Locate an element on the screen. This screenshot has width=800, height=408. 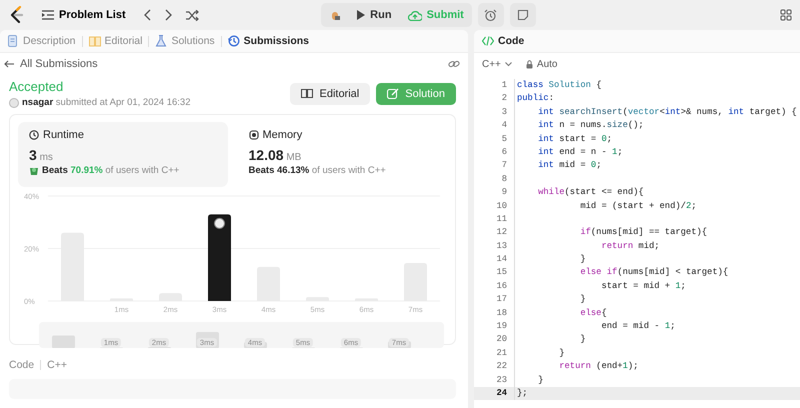
line-number: 4 is located at coordinates (504, 125).